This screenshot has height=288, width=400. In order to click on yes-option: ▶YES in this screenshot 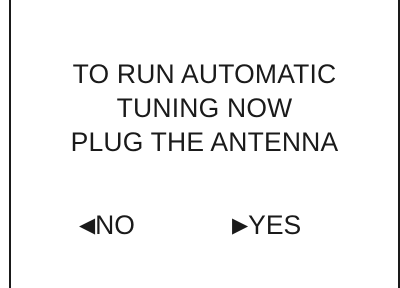, I will do `click(266, 225)`.